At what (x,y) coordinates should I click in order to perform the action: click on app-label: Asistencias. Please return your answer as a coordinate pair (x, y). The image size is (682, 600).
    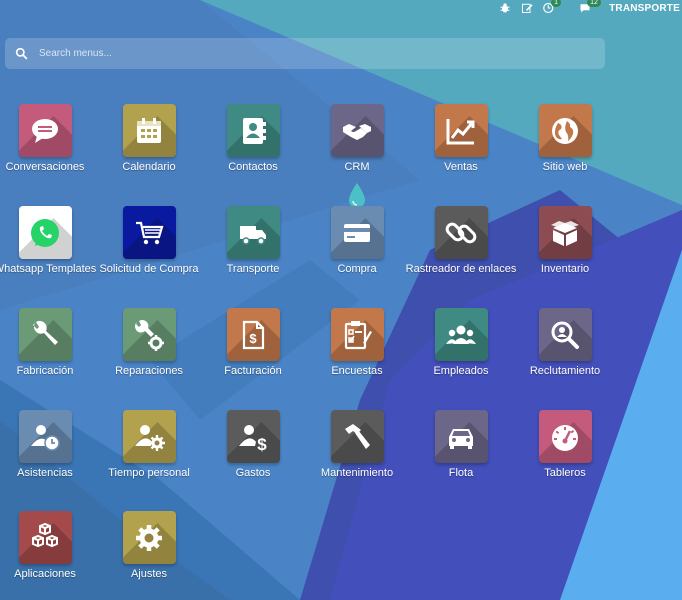
    Looking at the image, I should click on (45, 473).